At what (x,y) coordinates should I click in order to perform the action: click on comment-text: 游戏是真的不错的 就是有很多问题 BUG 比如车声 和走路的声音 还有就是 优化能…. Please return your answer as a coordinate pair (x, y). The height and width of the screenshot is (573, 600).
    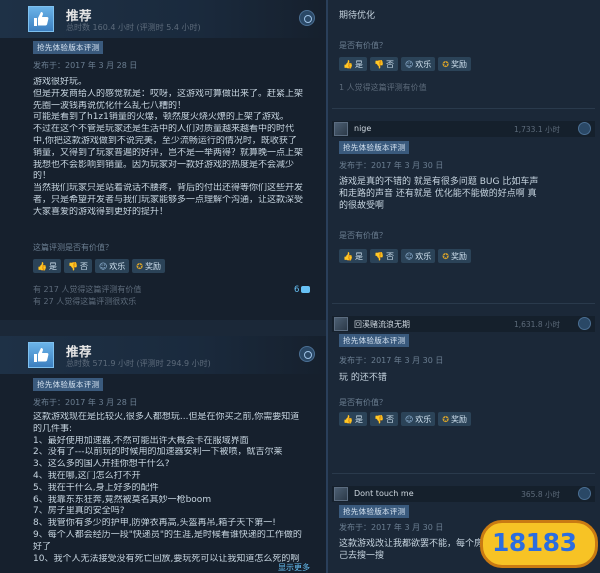
    Looking at the image, I should click on (468, 194).